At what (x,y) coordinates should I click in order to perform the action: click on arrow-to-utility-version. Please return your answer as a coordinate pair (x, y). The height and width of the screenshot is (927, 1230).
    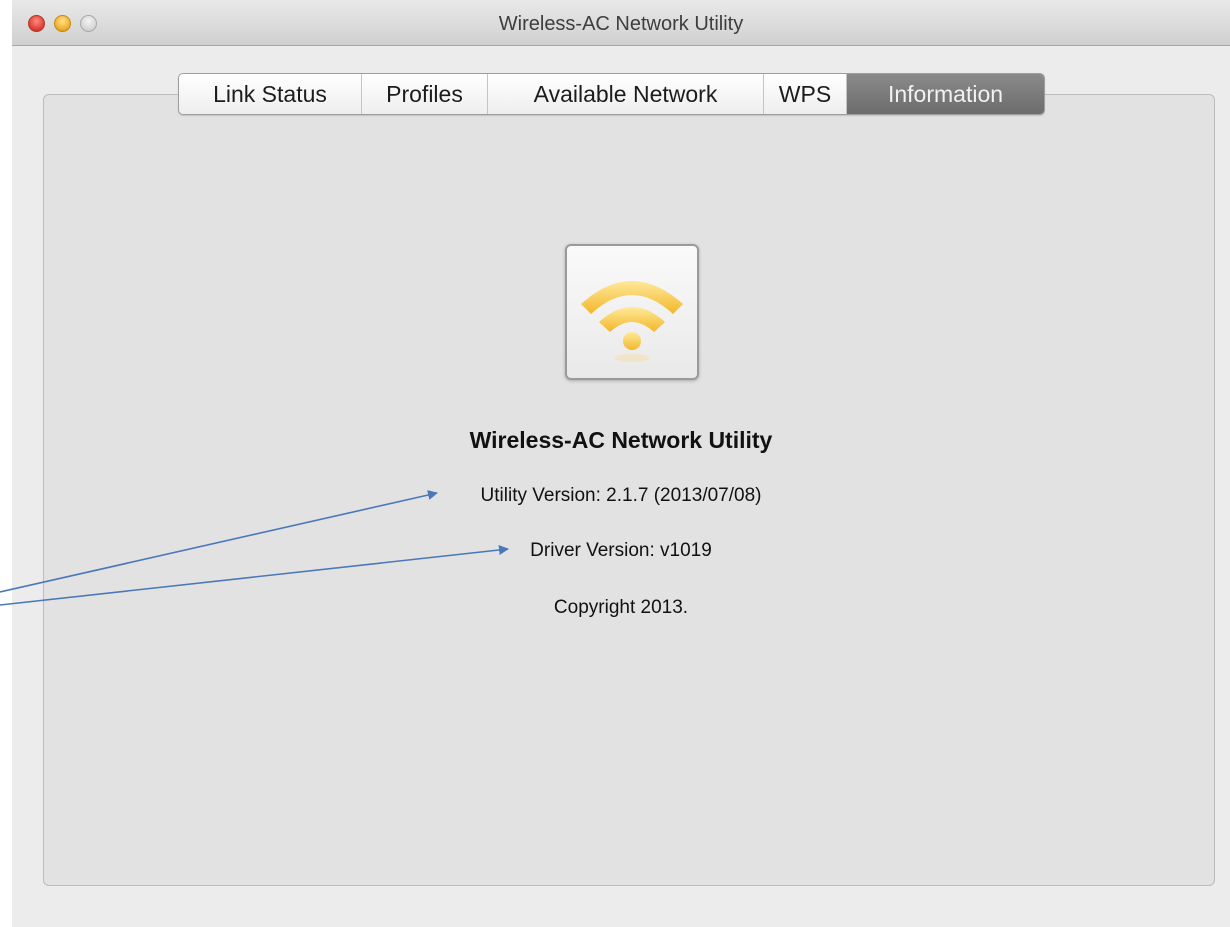
    Looking at the image, I should click on (219, 541).